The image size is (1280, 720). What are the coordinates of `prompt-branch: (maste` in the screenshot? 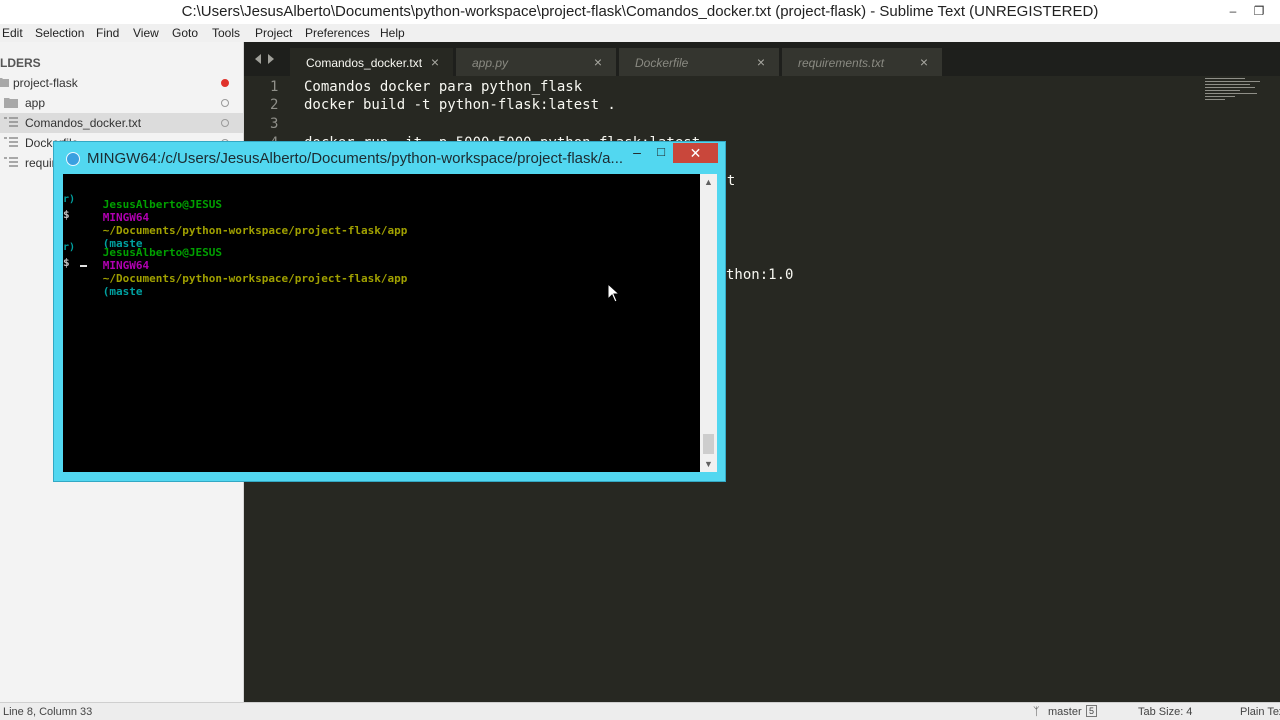 It's located at (122, 291).